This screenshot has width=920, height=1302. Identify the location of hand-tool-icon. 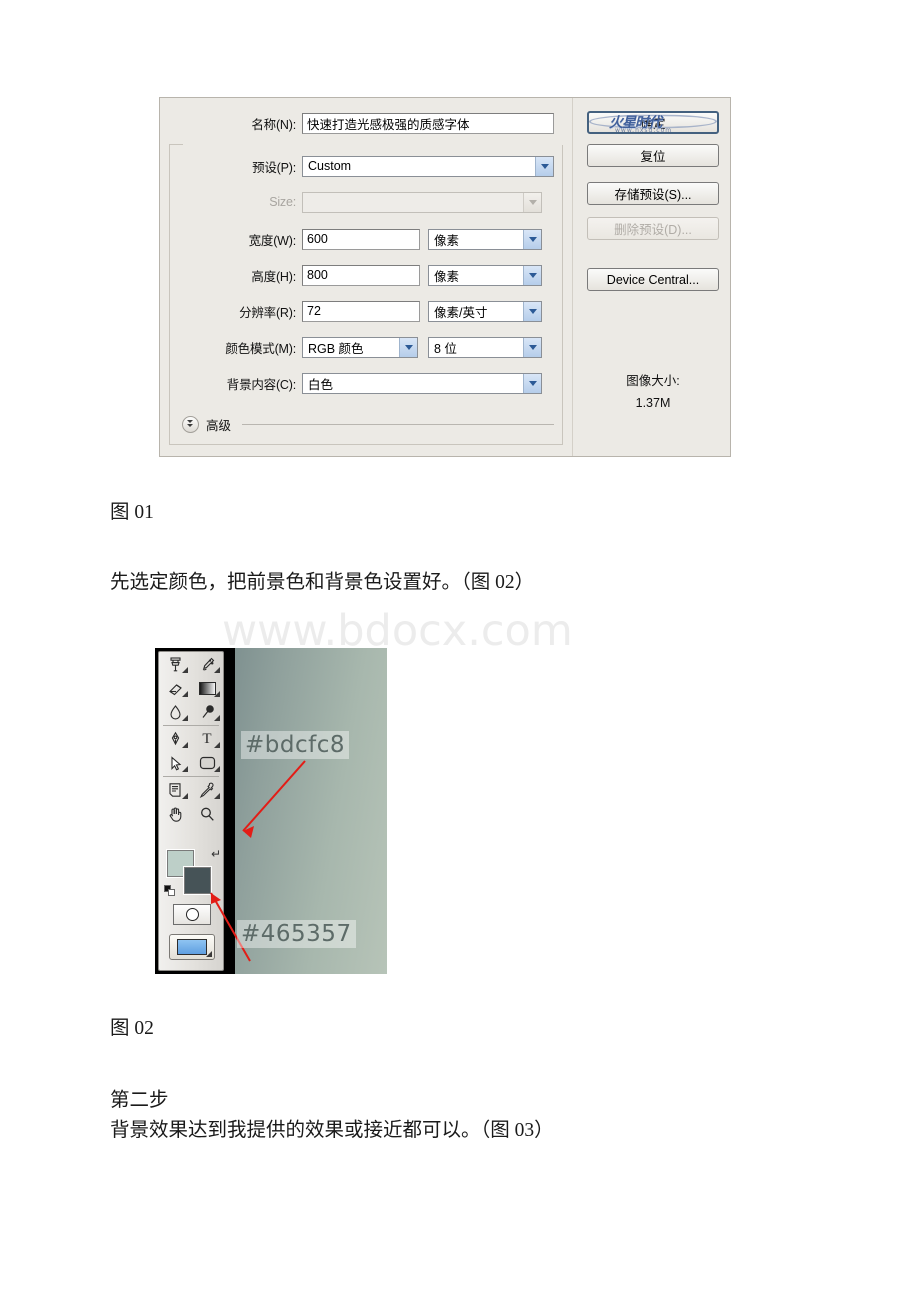
(175, 814).